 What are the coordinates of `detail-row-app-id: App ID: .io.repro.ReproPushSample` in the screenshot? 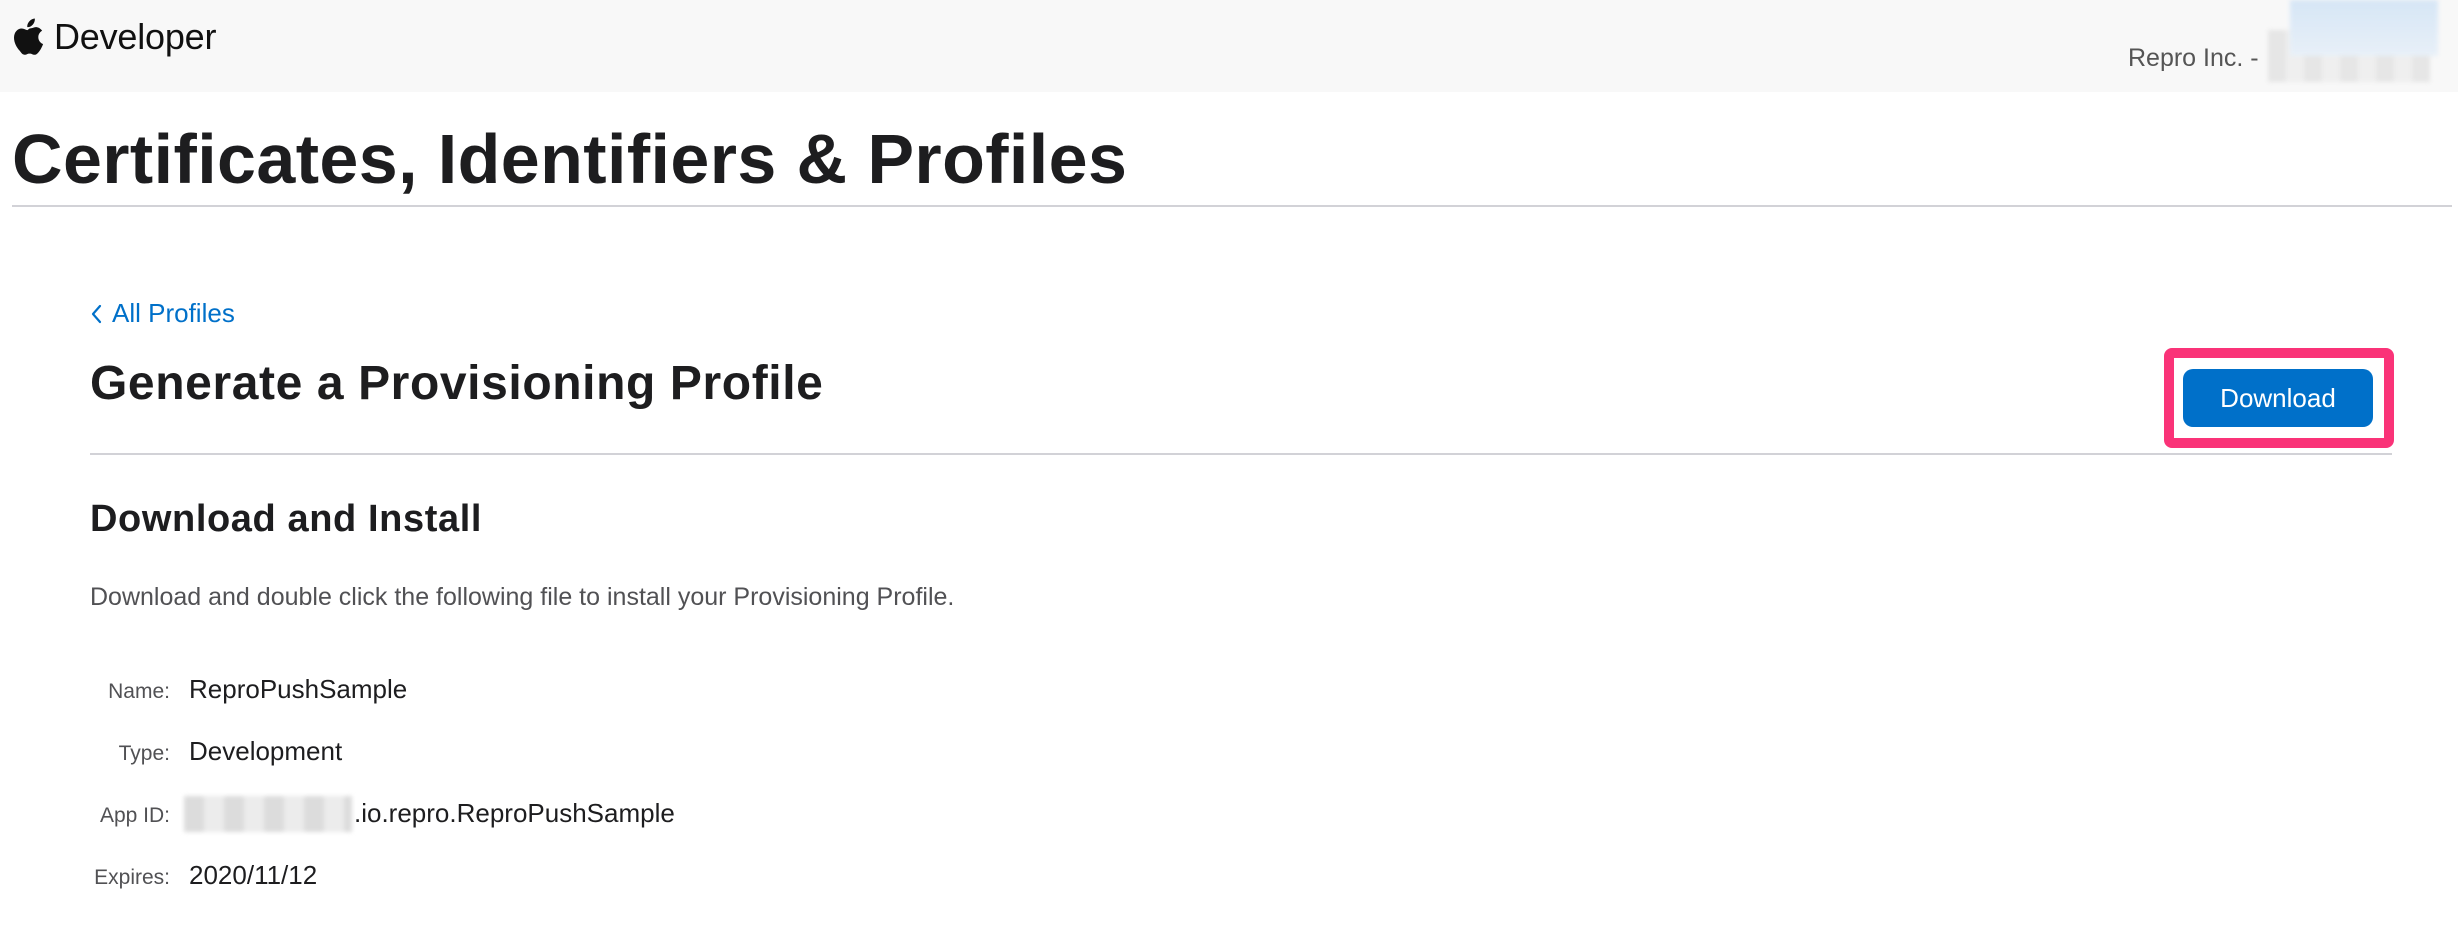 It's located at (500, 814).